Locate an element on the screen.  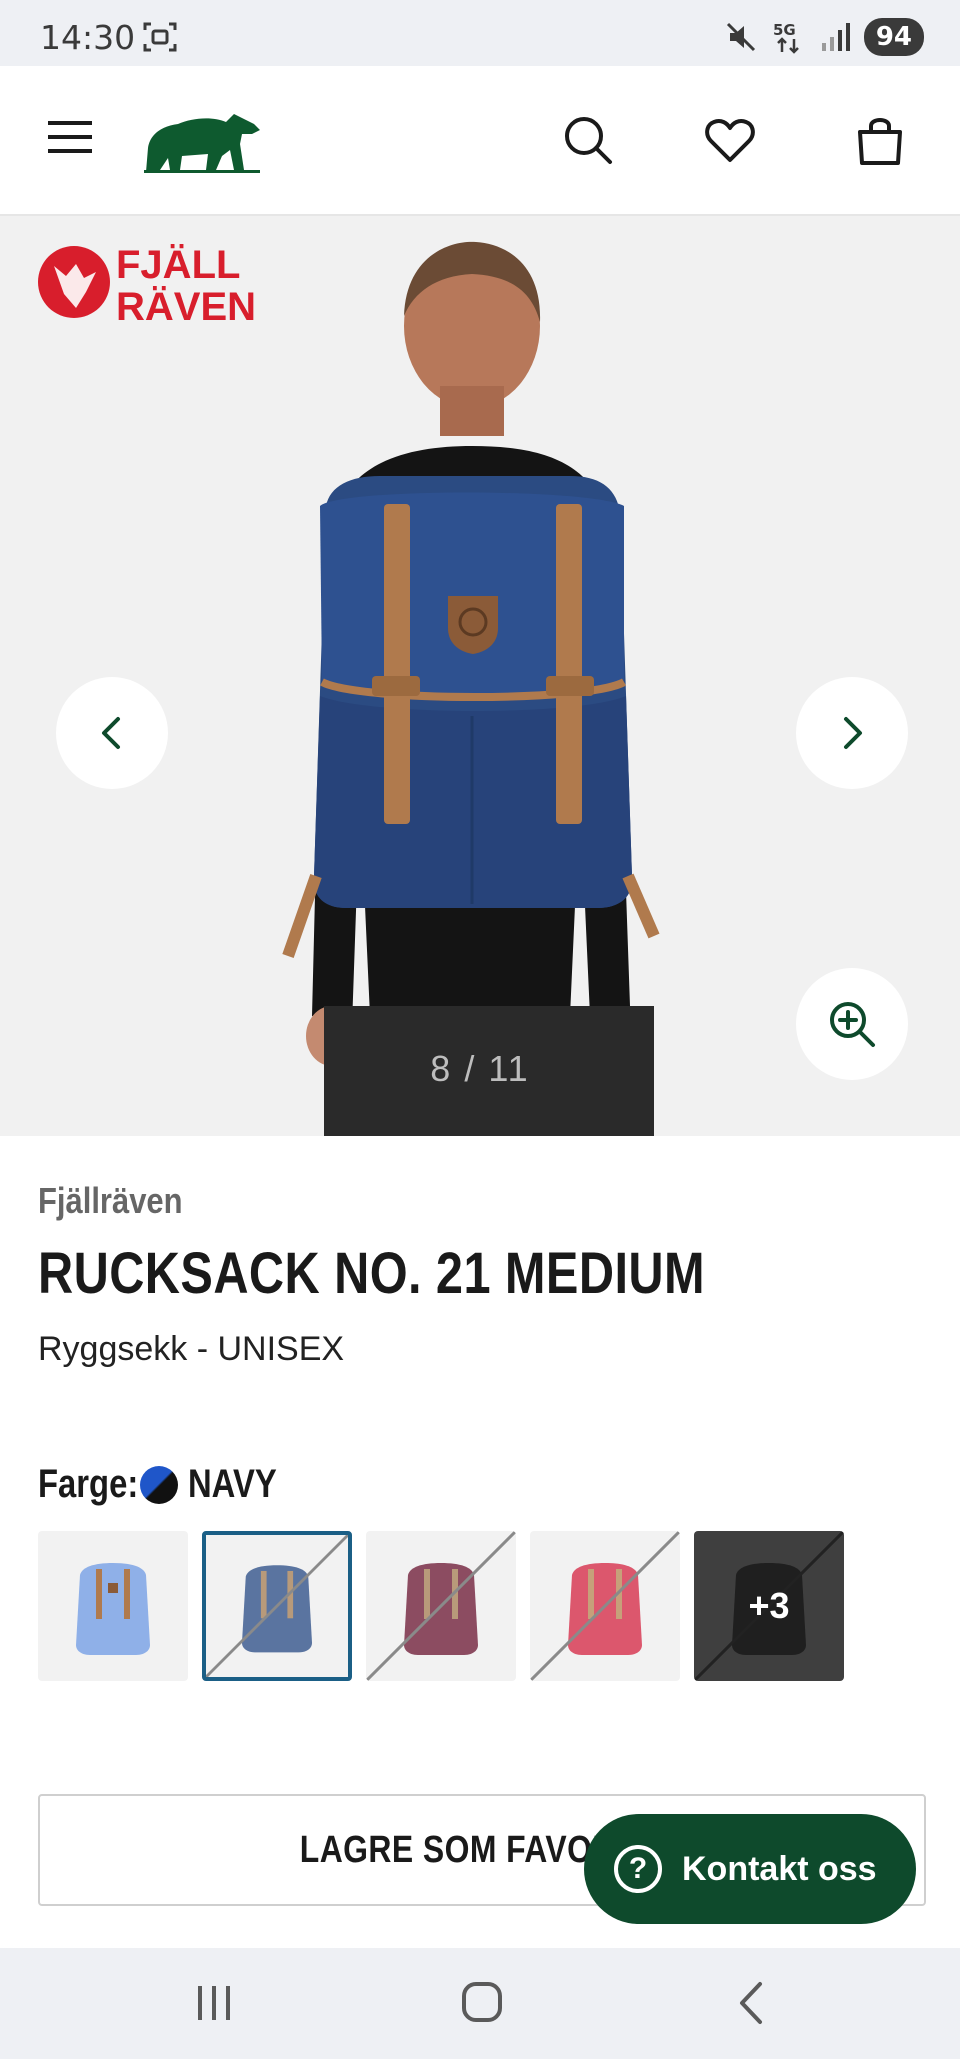
chevron-right-icon is located at coordinates (853, 733).